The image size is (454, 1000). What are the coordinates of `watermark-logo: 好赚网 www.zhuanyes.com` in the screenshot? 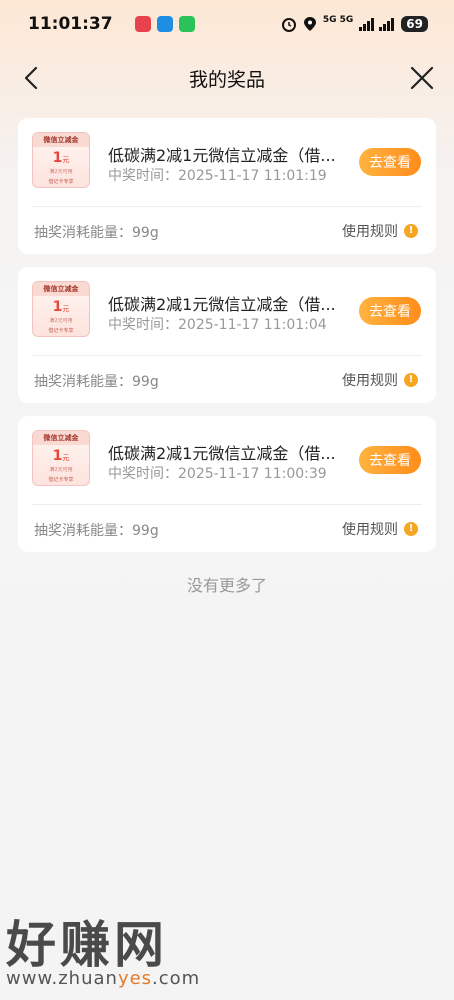 It's located at (103, 953).